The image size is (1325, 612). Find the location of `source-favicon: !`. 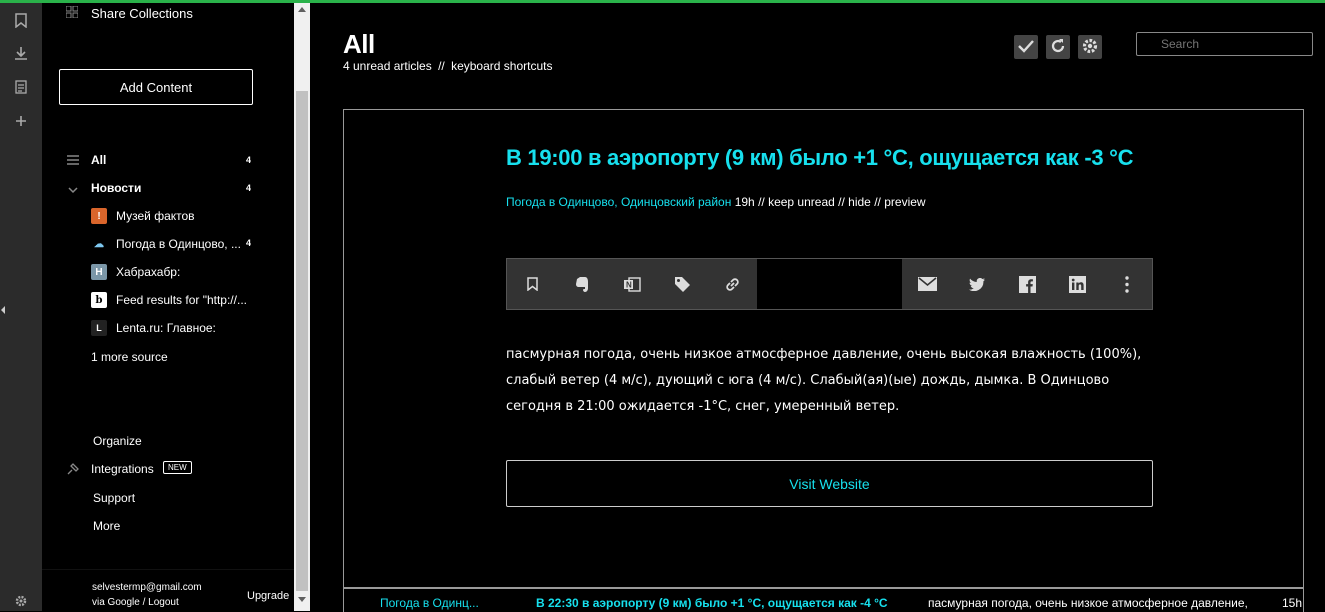

source-favicon: ! is located at coordinates (99, 216).